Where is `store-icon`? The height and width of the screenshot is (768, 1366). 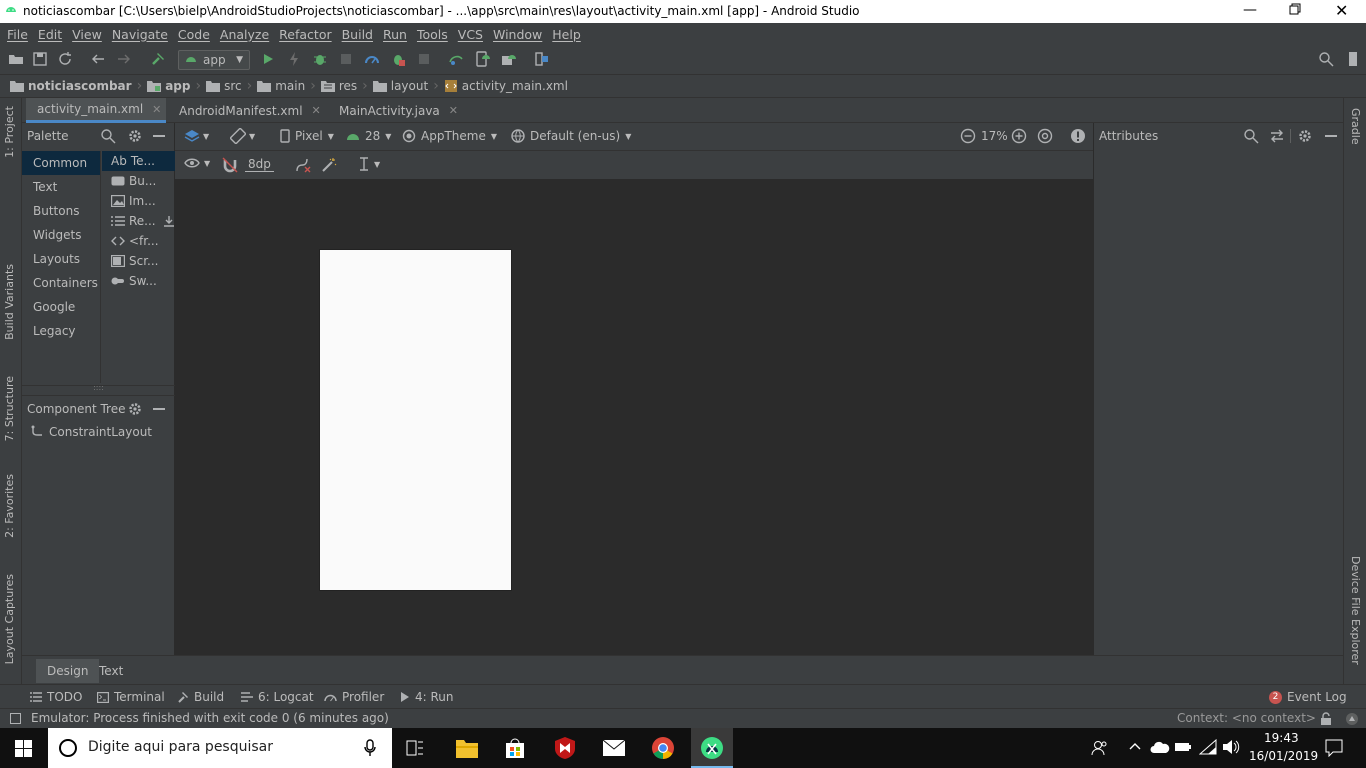
store-icon is located at coordinates (515, 748).